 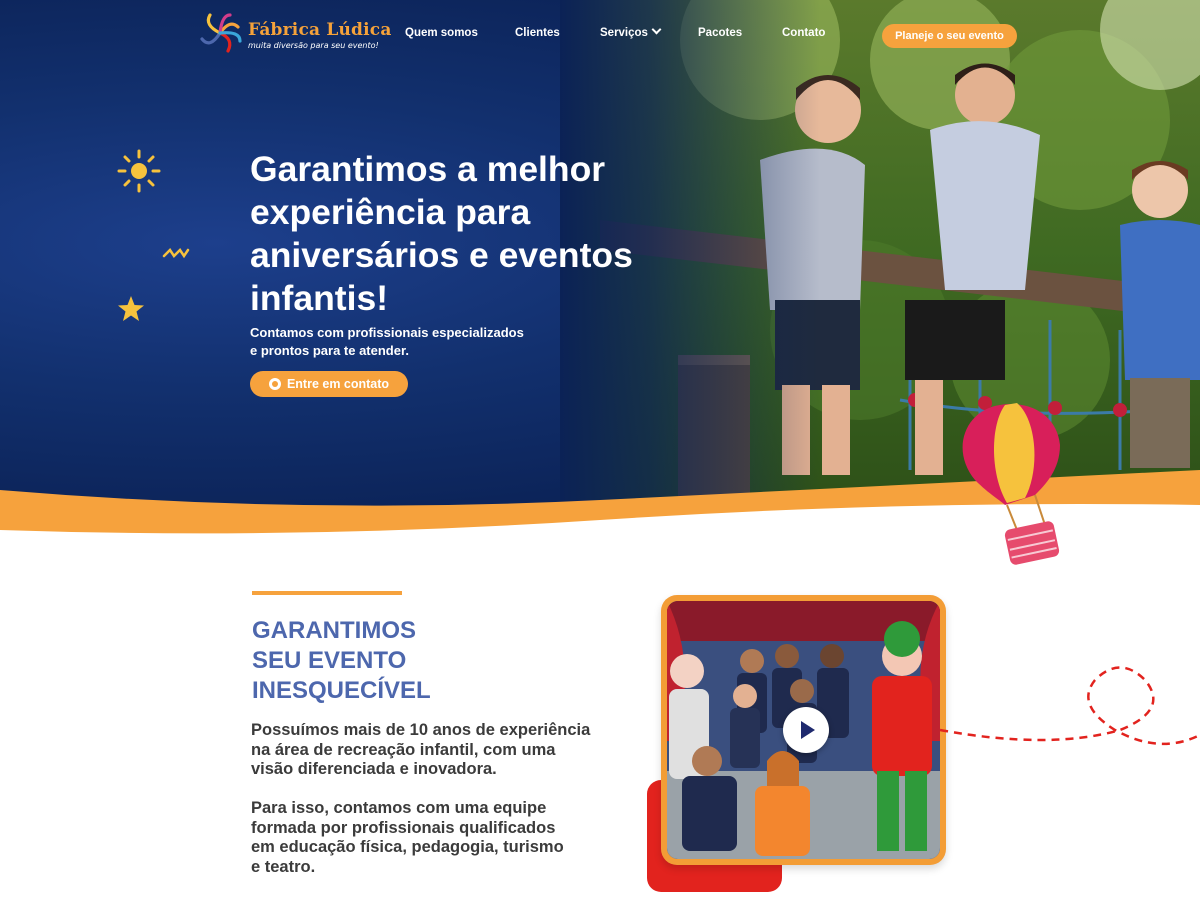 I want to click on dashed-flight-path-decoration, so click(x=1069, y=706).